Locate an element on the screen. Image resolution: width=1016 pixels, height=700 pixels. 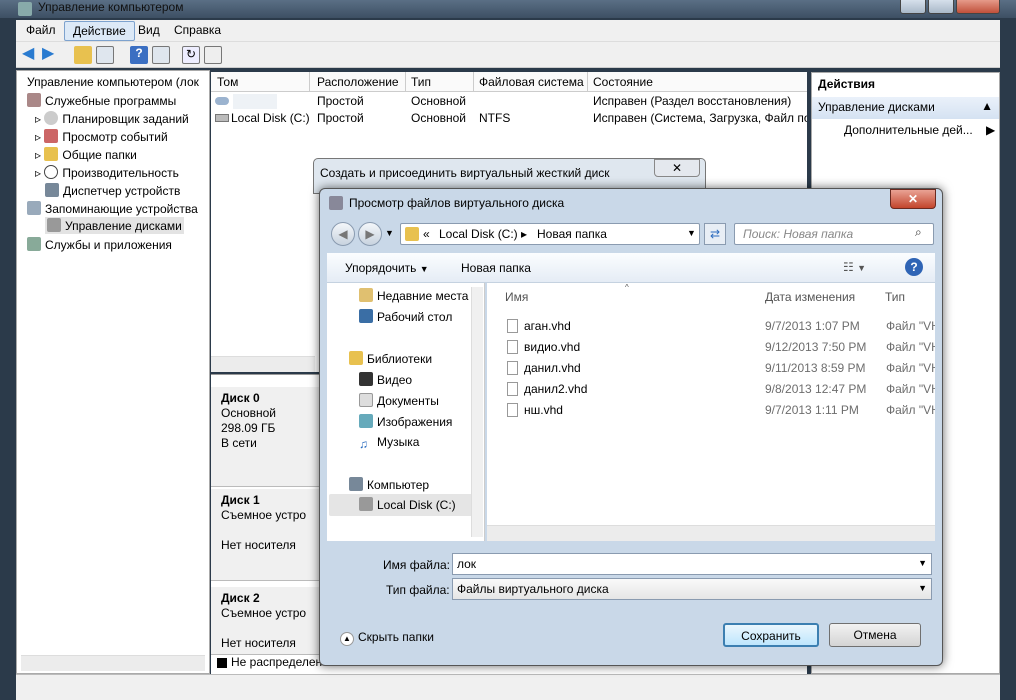
refresh-button: ⇄ is located at coordinates (715, 234).